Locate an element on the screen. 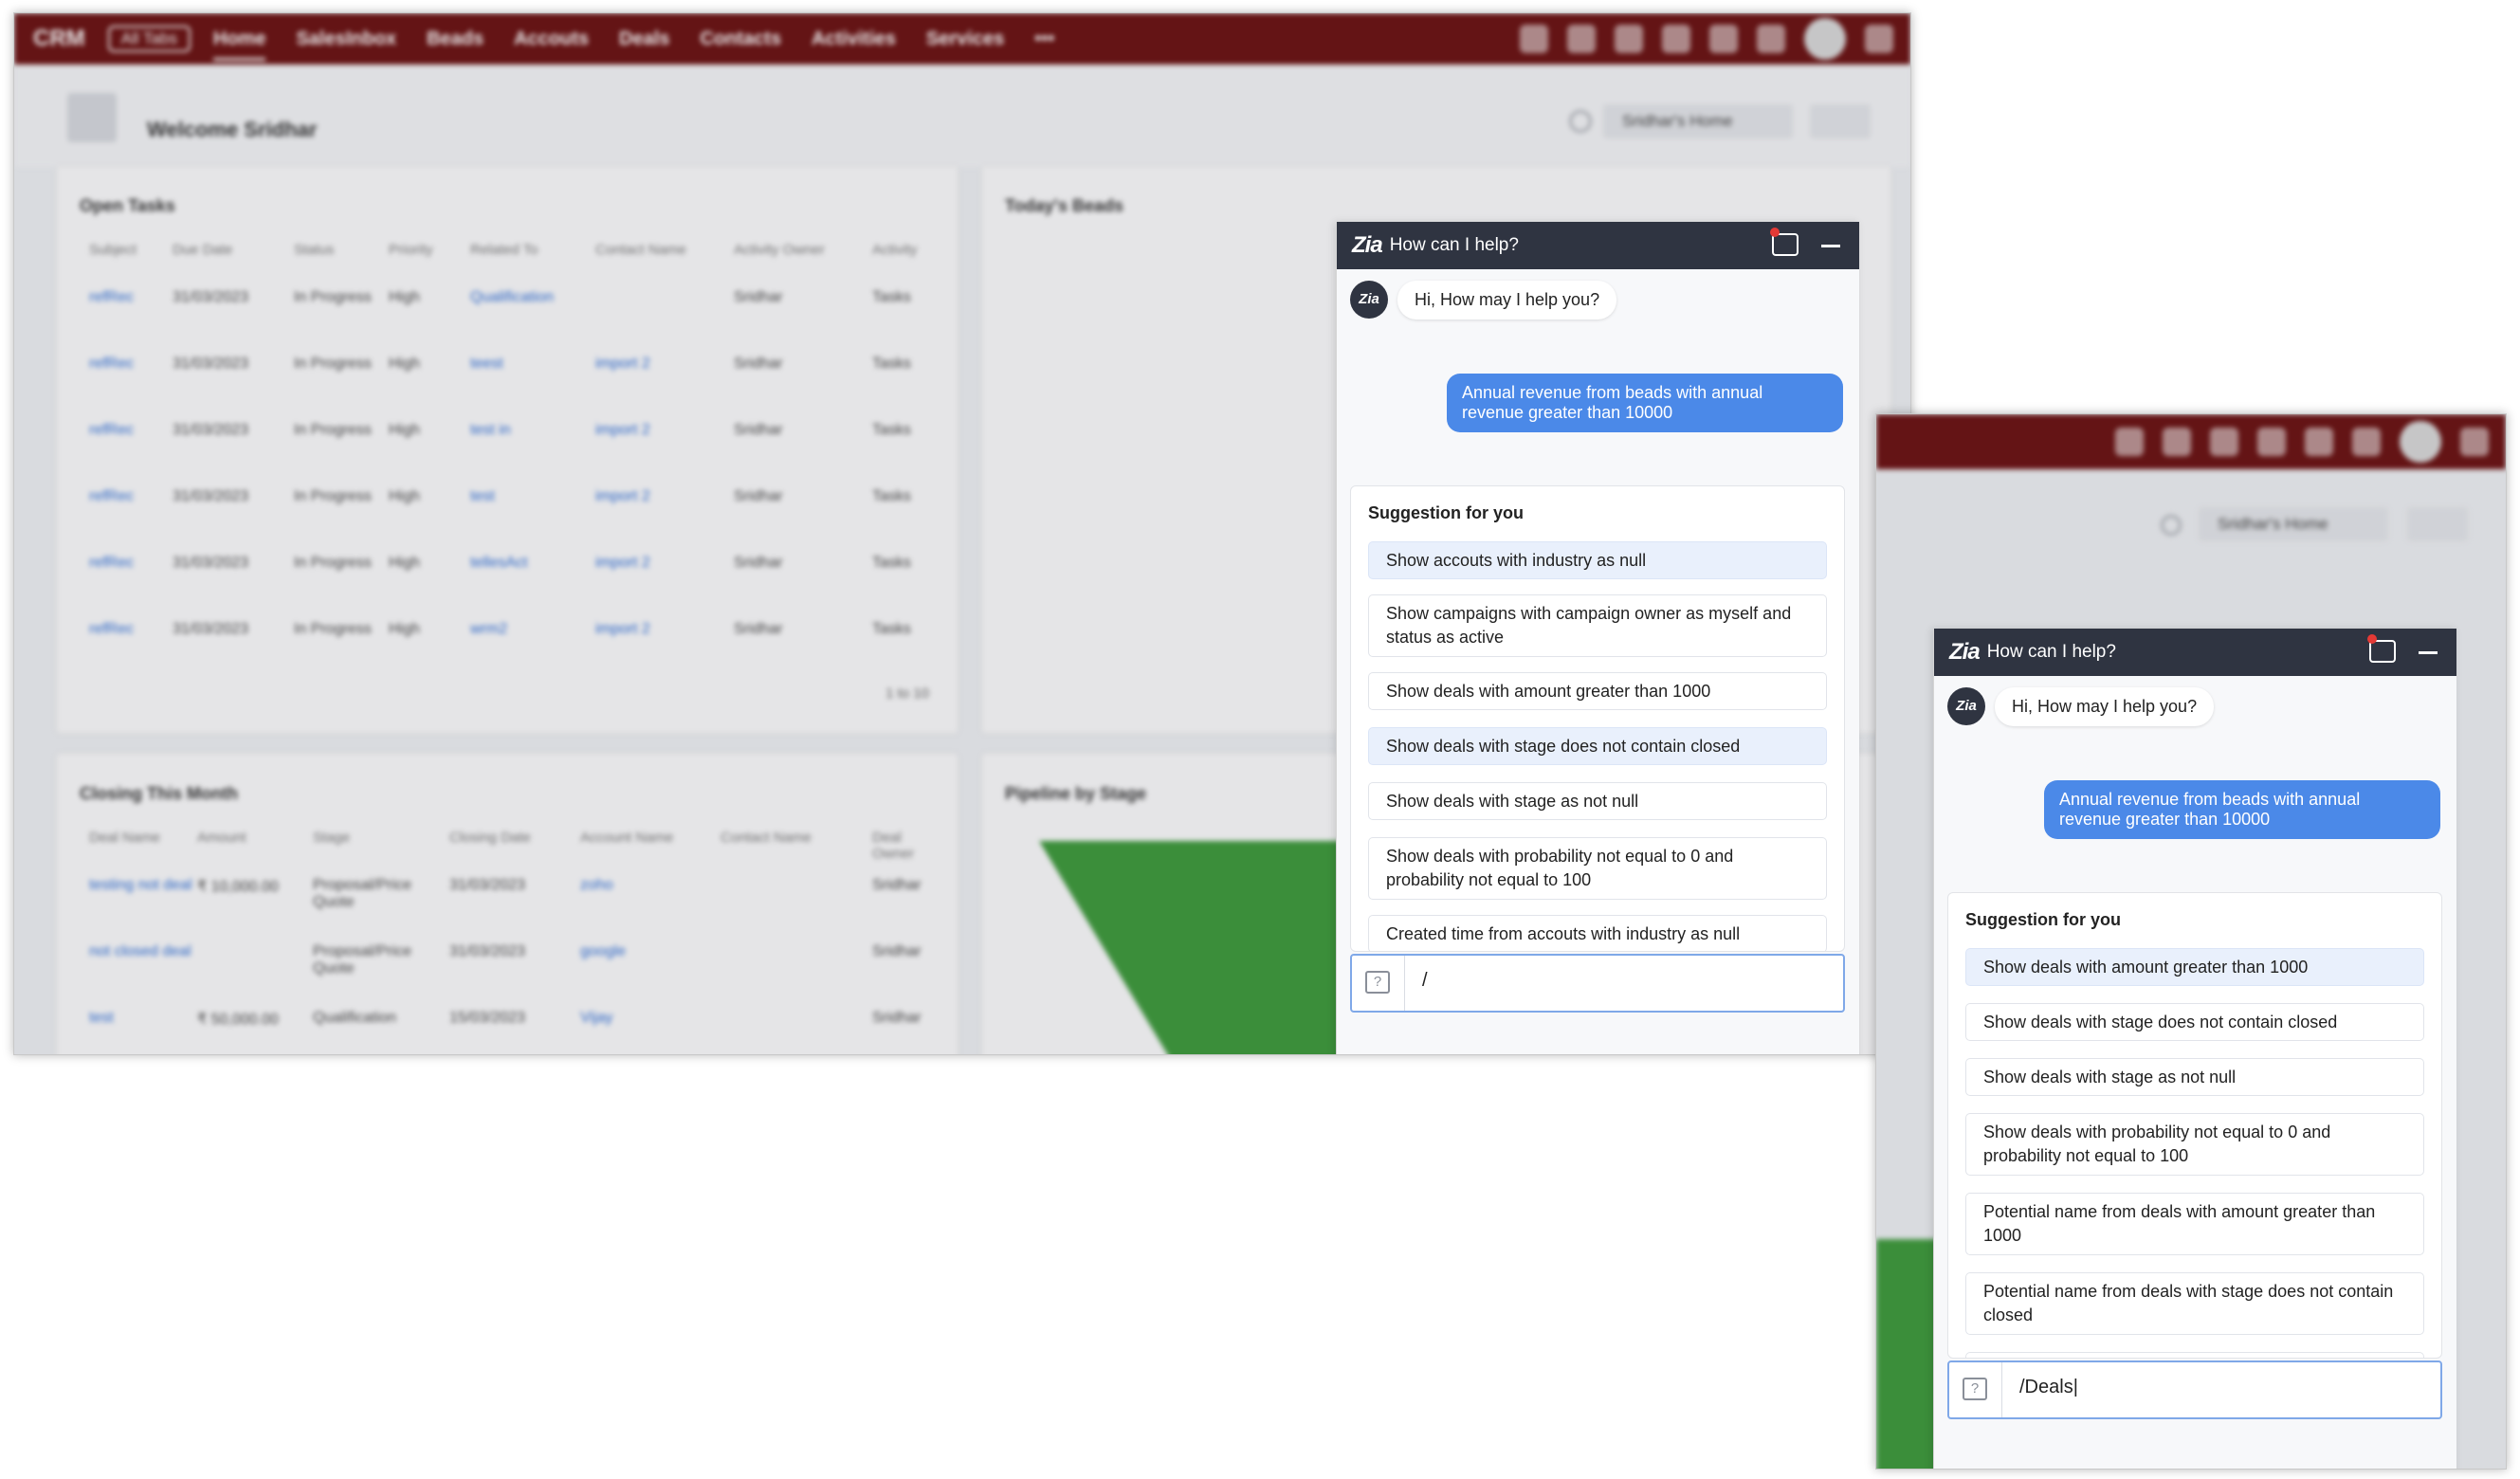 The width and height of the screenshot is (2520, 1479). suggestion-chip-partial is located at coordinates (2194, 1355).